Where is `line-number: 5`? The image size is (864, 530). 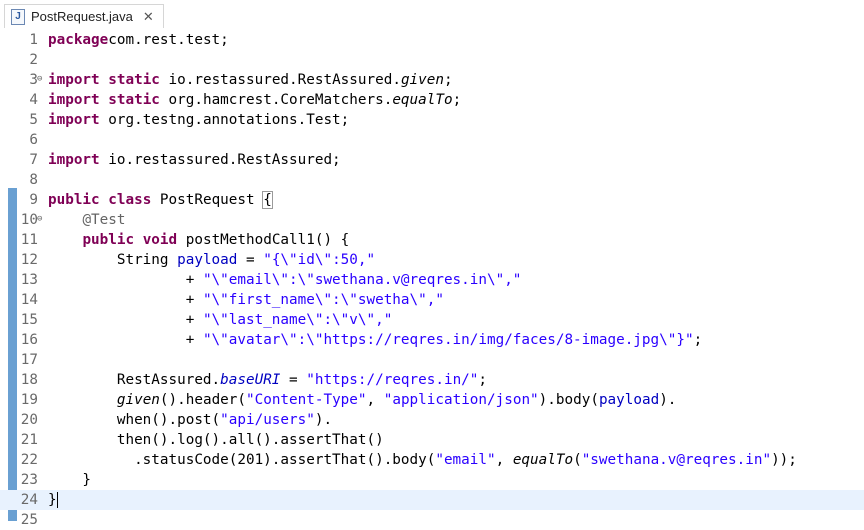
line-number: 5 is located at coordinates (33, 120).